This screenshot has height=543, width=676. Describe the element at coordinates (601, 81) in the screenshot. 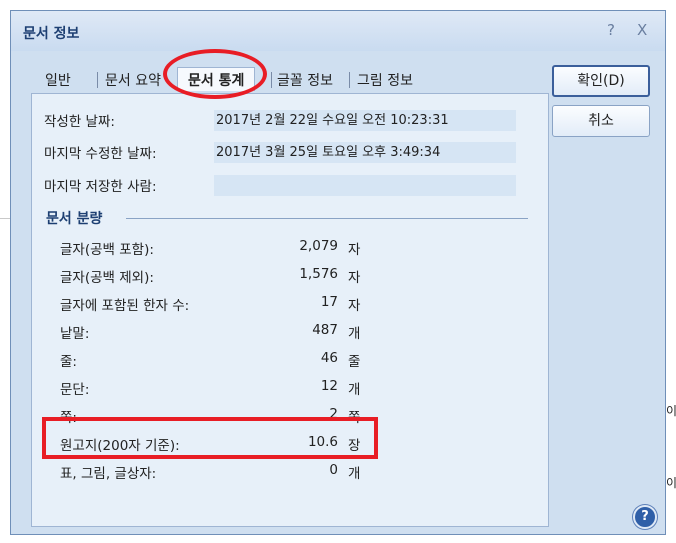

I see `ok-button: 확인(D)` at that location.